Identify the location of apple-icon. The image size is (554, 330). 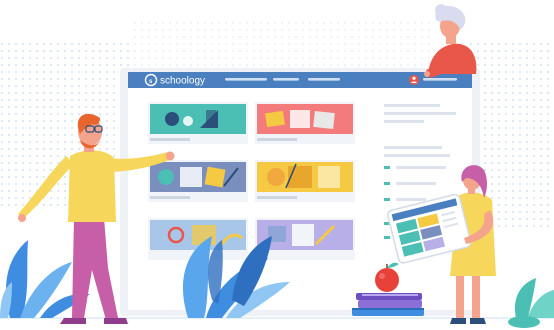
(387, 280).